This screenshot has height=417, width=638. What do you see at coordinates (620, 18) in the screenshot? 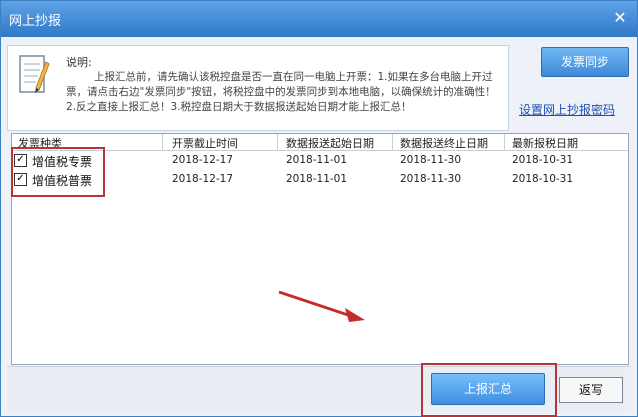
I see `close-icon: ✕` at bounding box center [620, 18].